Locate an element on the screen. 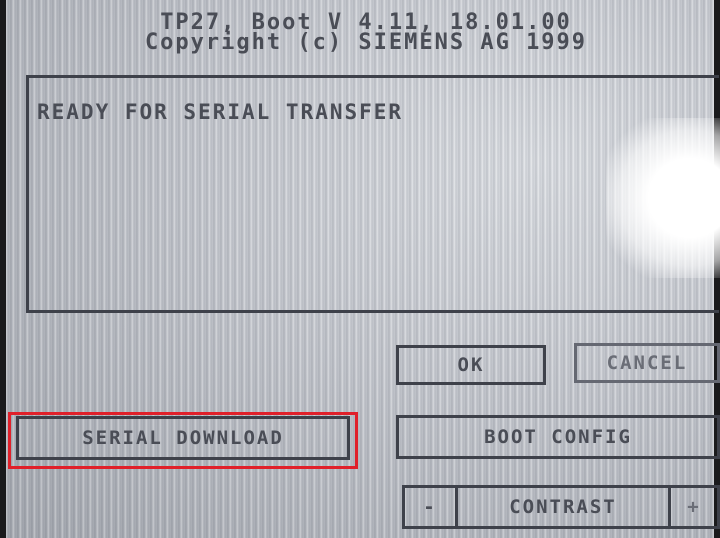 The image size is (720, 538). contrast-increase-button: + is located at coordinates (692, 507).